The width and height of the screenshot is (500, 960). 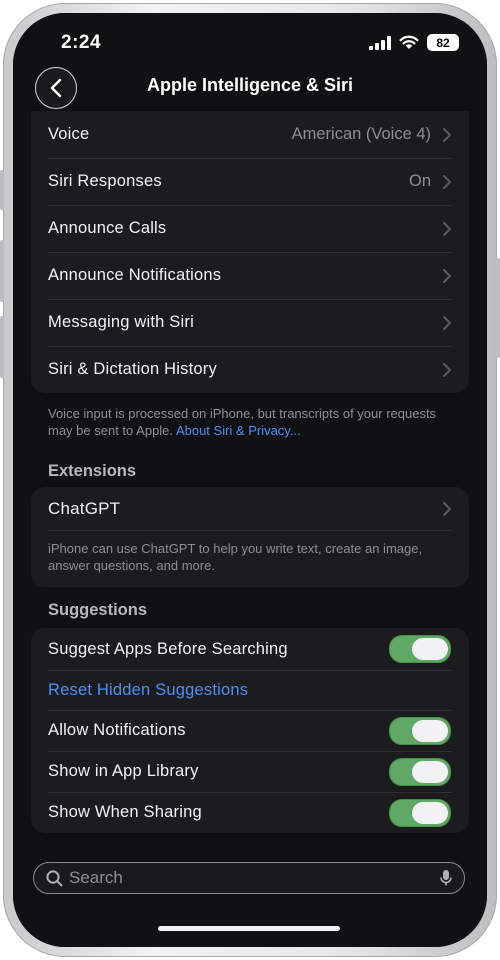 I want to click on home-indicator, so click(x=249, y=928).